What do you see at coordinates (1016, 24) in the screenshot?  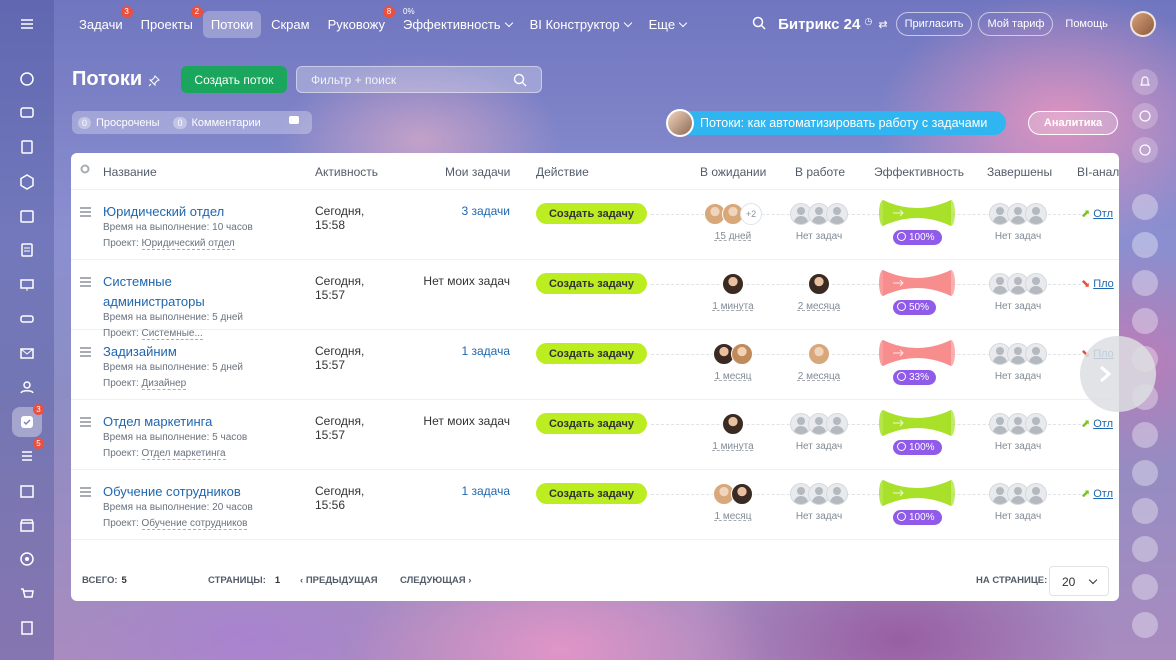 I see `my-tariff-button: Мой тариф` at bounding box center [1016, 24].